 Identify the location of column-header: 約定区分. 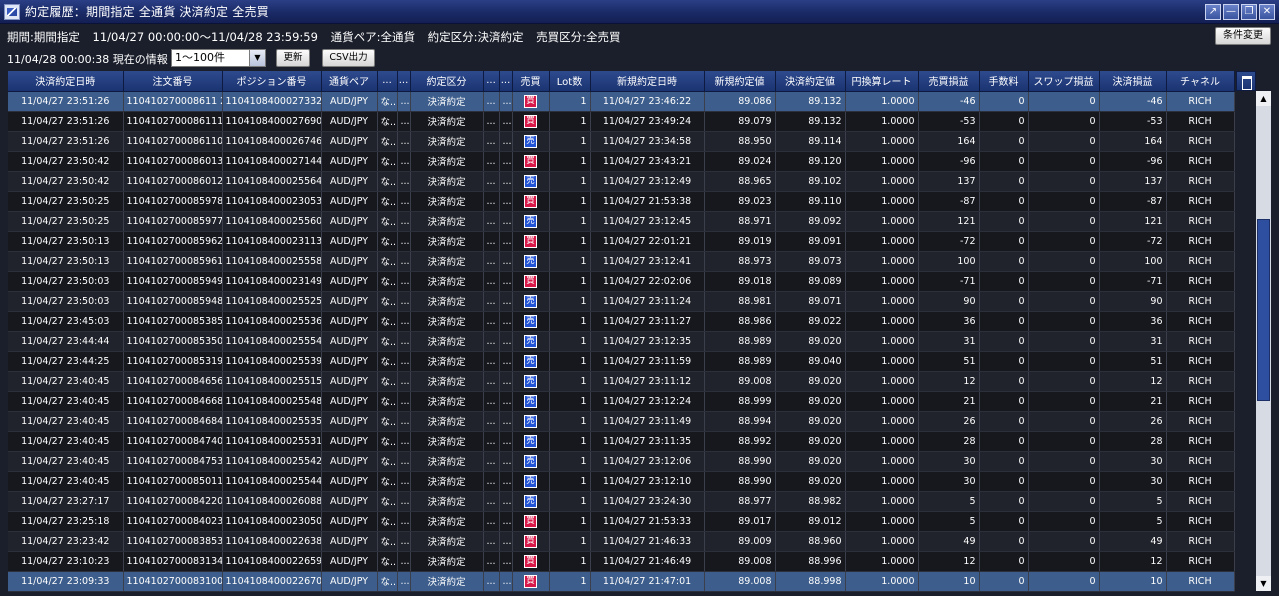
(447, 81).